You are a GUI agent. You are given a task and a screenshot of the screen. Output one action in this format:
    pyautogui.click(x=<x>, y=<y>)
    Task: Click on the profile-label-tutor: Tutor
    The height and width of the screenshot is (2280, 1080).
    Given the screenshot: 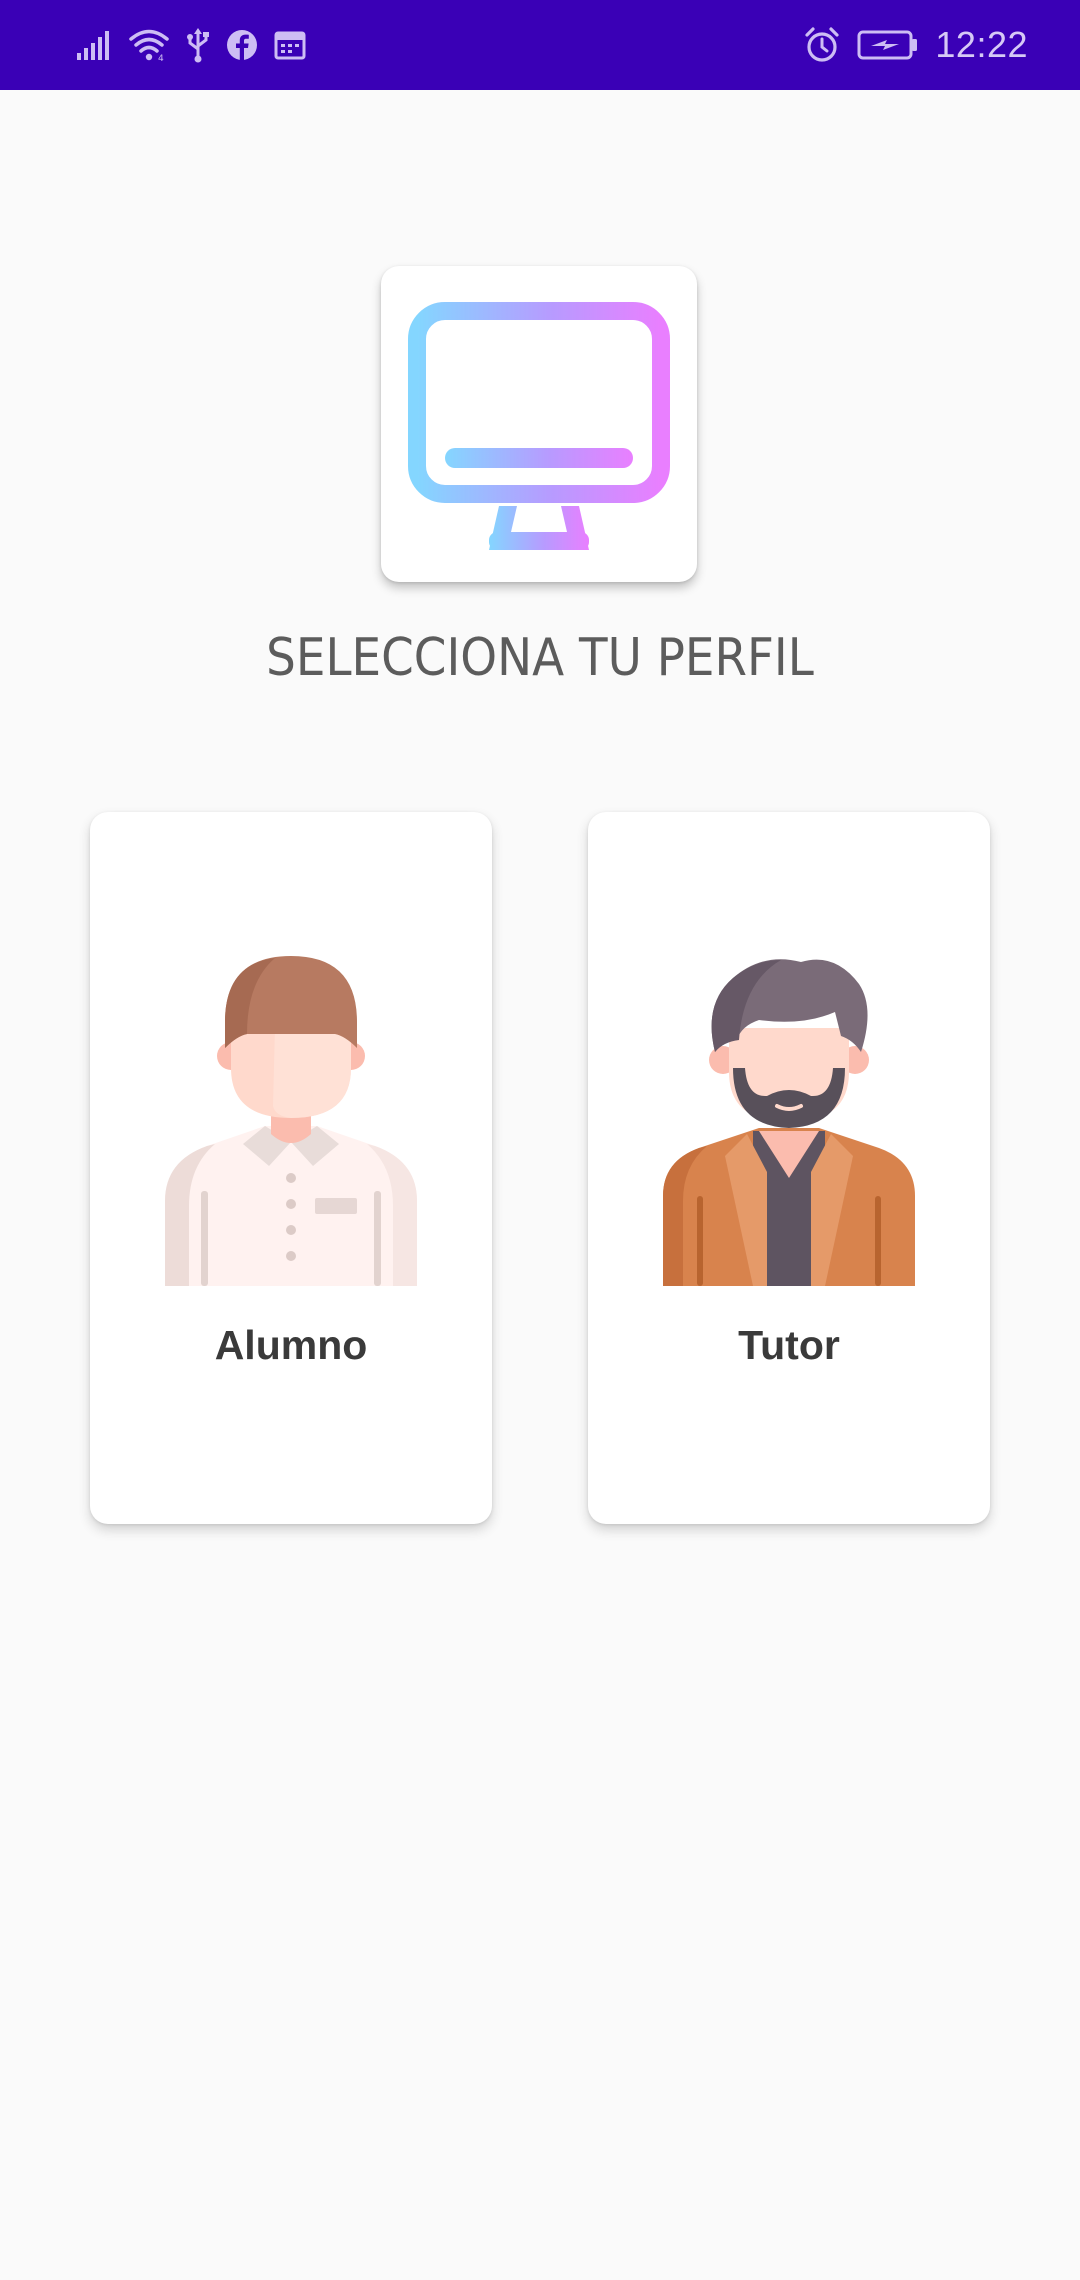 What is the action you would take?
    pyautogui.click(x=789, y=1345)
    